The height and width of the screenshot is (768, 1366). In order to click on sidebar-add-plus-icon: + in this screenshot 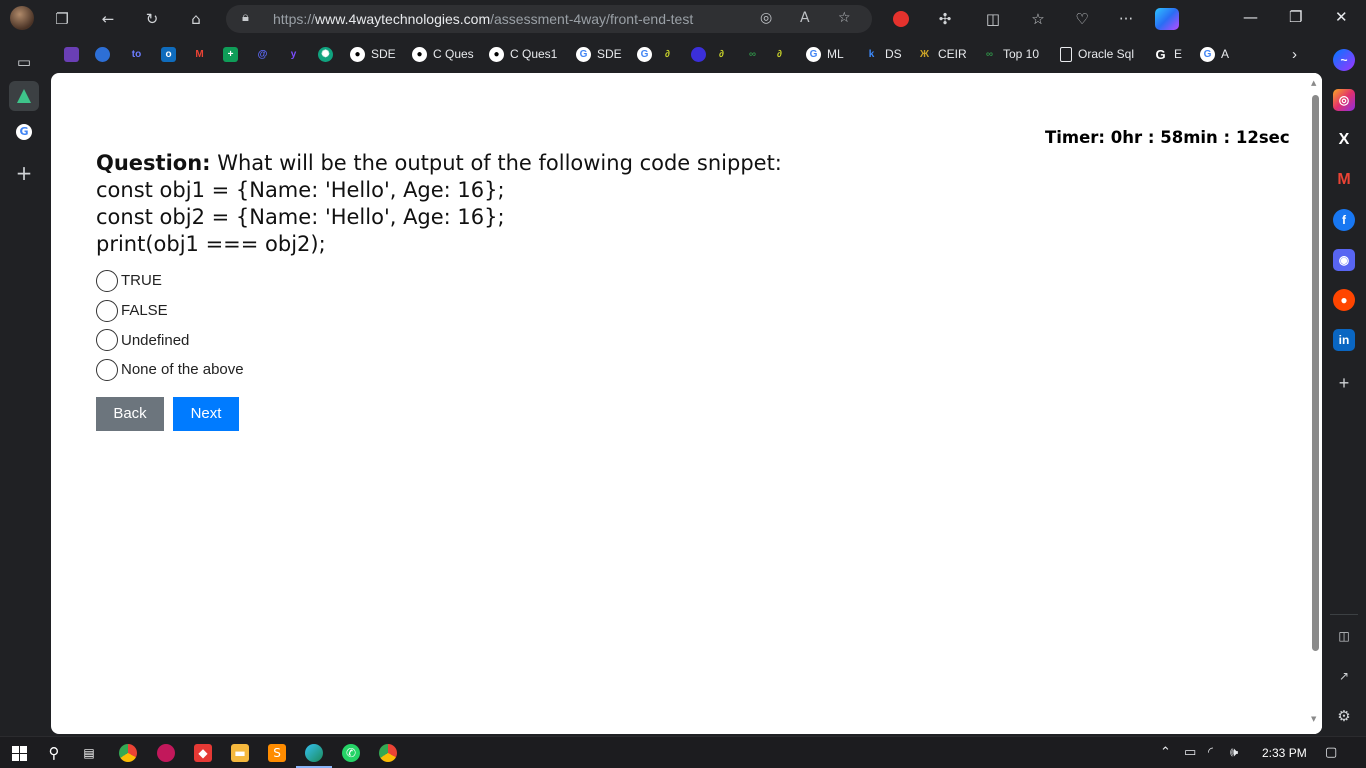, I will do `click(1344, 383)`.